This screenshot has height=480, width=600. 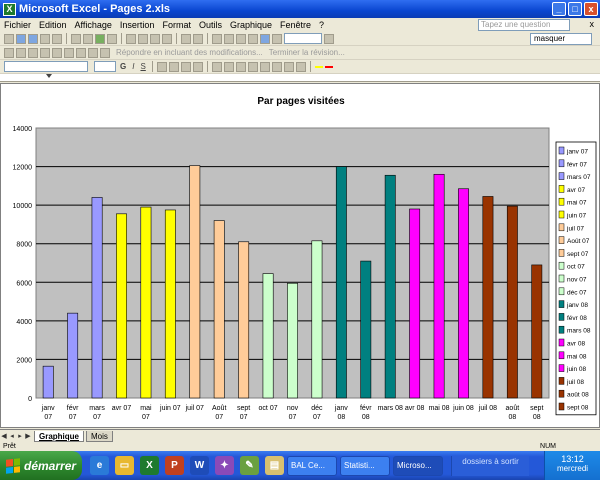 What do you see at coordinates (124, 465) in the screenshot?
I see `folder-icon: ▭` at bounding box center [124, 465].